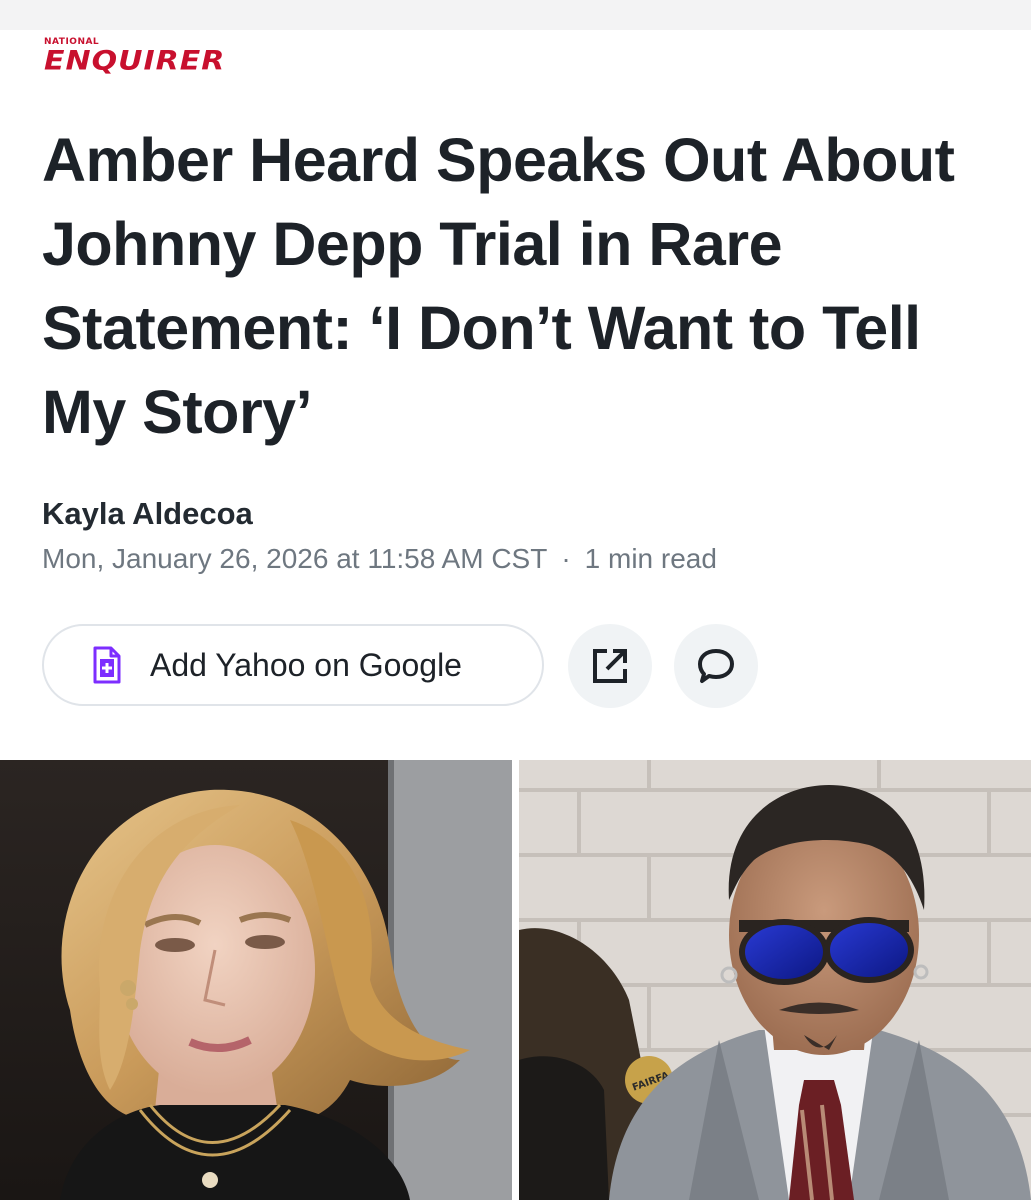 The width and height of the screenshot is (1031, 1200). I want to click on add-yahoo-on-google-button: Add Yahoo on Google, so click(293, 665).